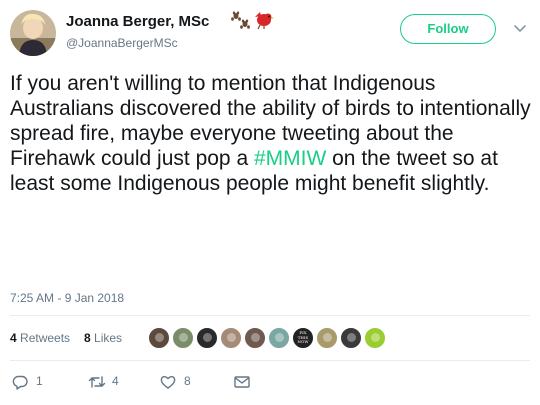 The height and width of the screenshot is (405, 540). Describe the element at coordinates (242, 382) in the screenshot. I see `envelope-icon` at that location.